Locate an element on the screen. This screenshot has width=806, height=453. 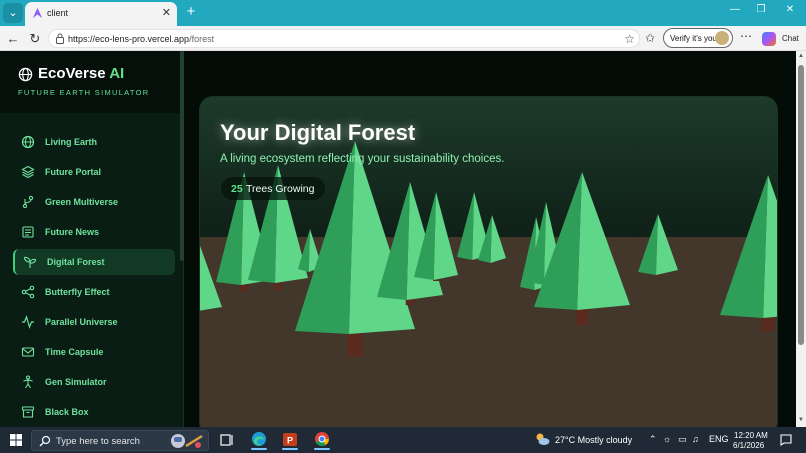
clock-date: 6/1/2026 is located at coordinates (748, 445).